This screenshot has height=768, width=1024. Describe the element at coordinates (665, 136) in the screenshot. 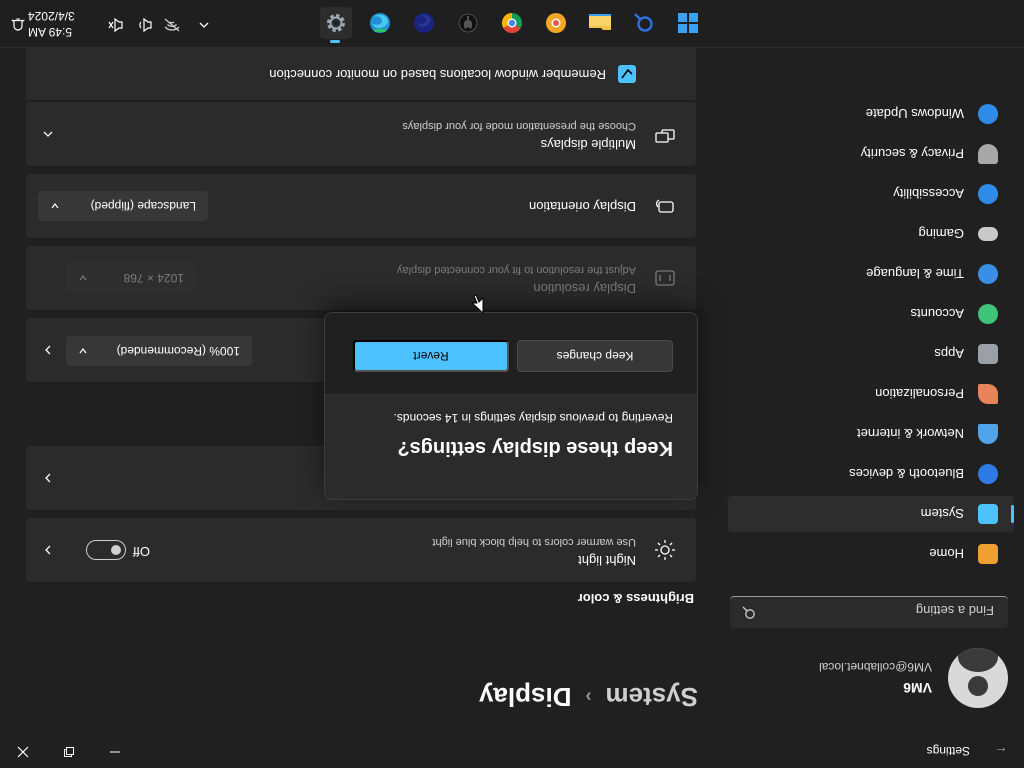

I see `multiple-displays-icon` at that location.